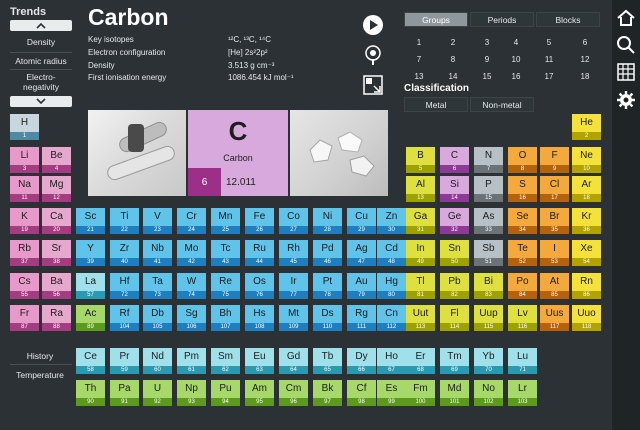 Image resolution: width=640 pixels, height=430 pixels. I want to click on element-tile-u: U 92, so click(157, 393).